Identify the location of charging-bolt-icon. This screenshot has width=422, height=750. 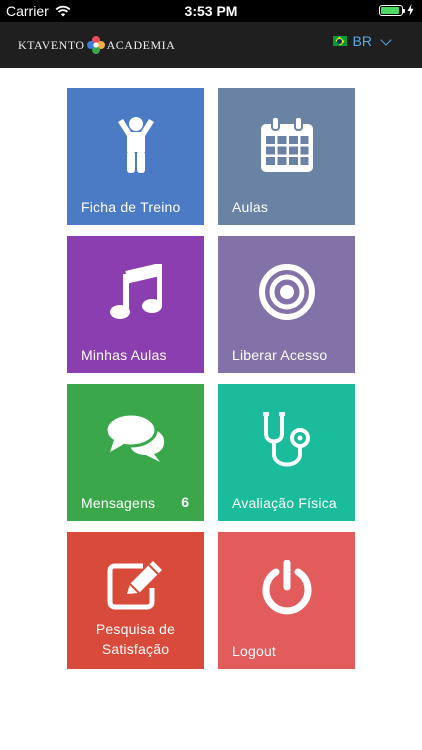
(410, 10).